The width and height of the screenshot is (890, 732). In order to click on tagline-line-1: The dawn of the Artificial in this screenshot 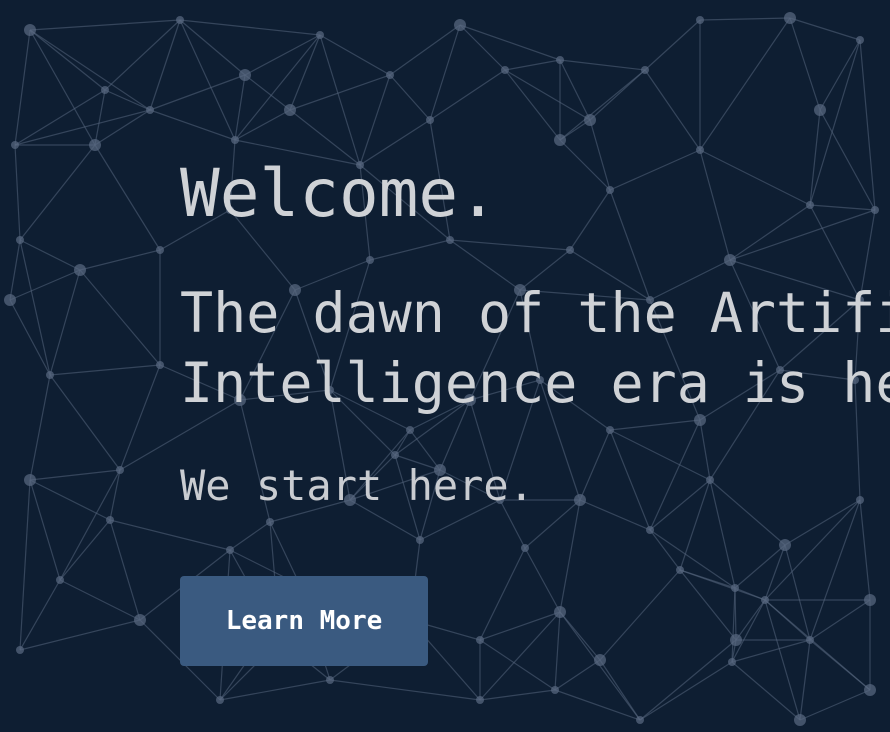, I will do `click(535, 313)`.